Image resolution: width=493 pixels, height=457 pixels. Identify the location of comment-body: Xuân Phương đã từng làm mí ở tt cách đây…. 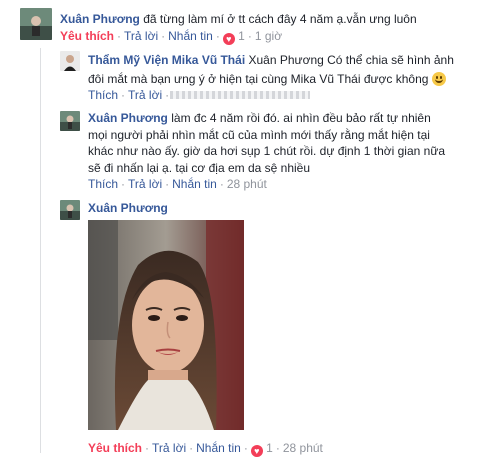
(275, 19).